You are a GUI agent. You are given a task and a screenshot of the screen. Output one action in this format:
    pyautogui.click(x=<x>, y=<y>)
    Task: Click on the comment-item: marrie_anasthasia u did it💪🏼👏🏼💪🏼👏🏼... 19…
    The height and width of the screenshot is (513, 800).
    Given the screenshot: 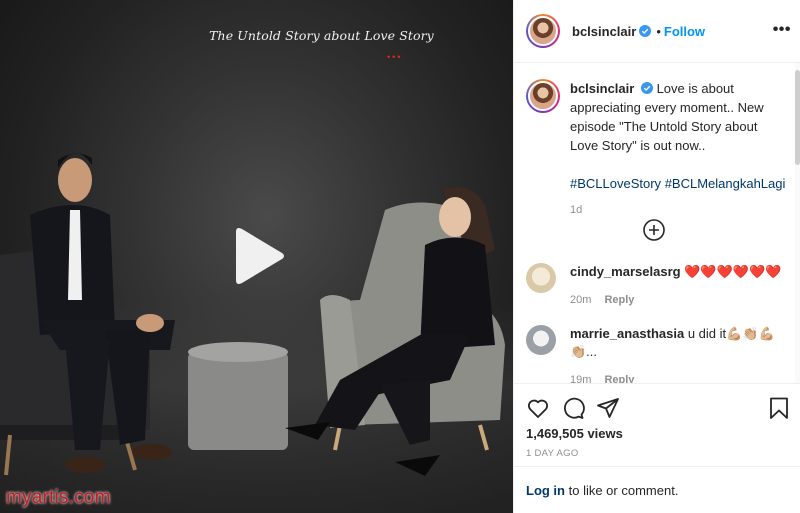 What is the action you would take?
    pyautogui.click(x=657, y=354)
    